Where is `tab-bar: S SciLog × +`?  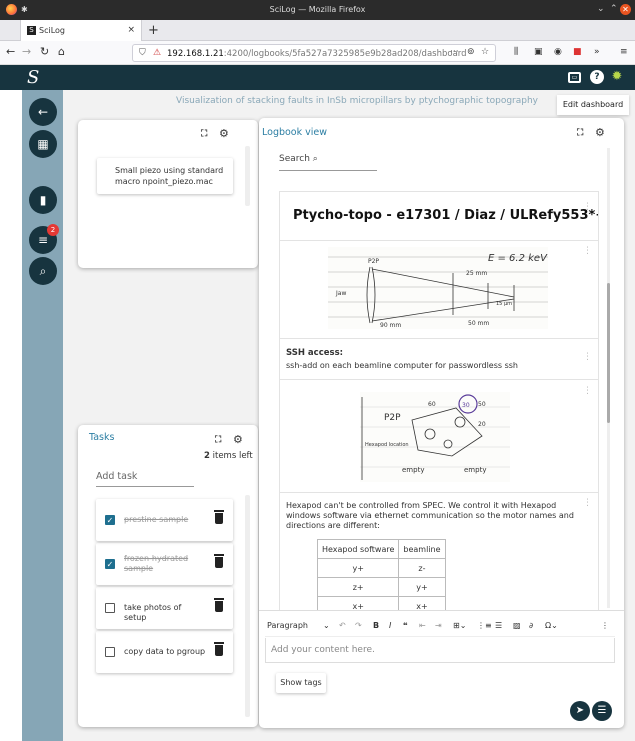 tab-bar: S SciLog × + is located at coordinates (317, 30).